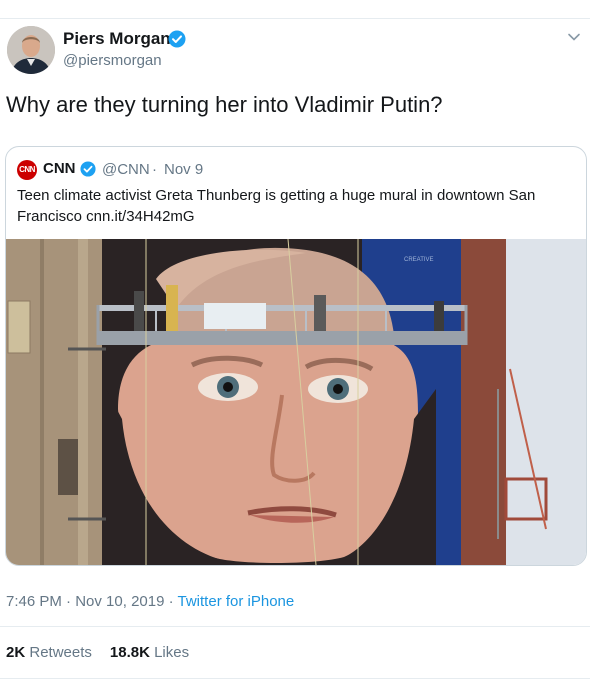  I want to click on stats-divider, so click(295, 626).